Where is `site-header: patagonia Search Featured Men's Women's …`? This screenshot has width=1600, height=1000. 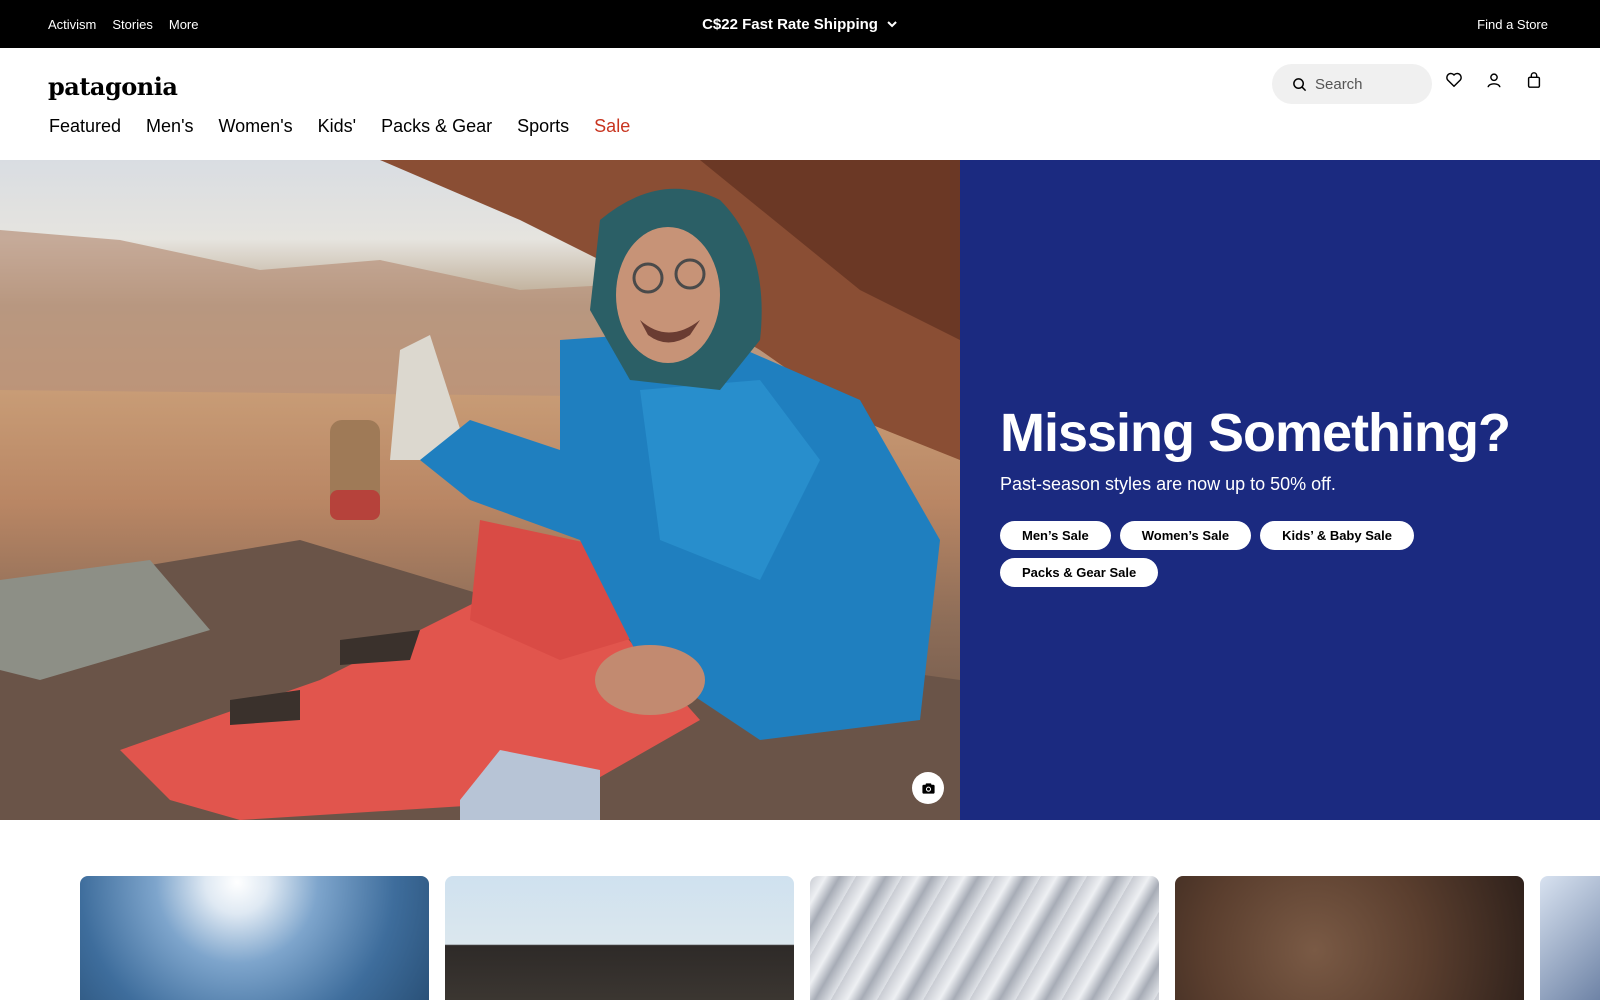
site-header: patagonia Search Featured Men's Women's … is located at coordinates (800, 104).